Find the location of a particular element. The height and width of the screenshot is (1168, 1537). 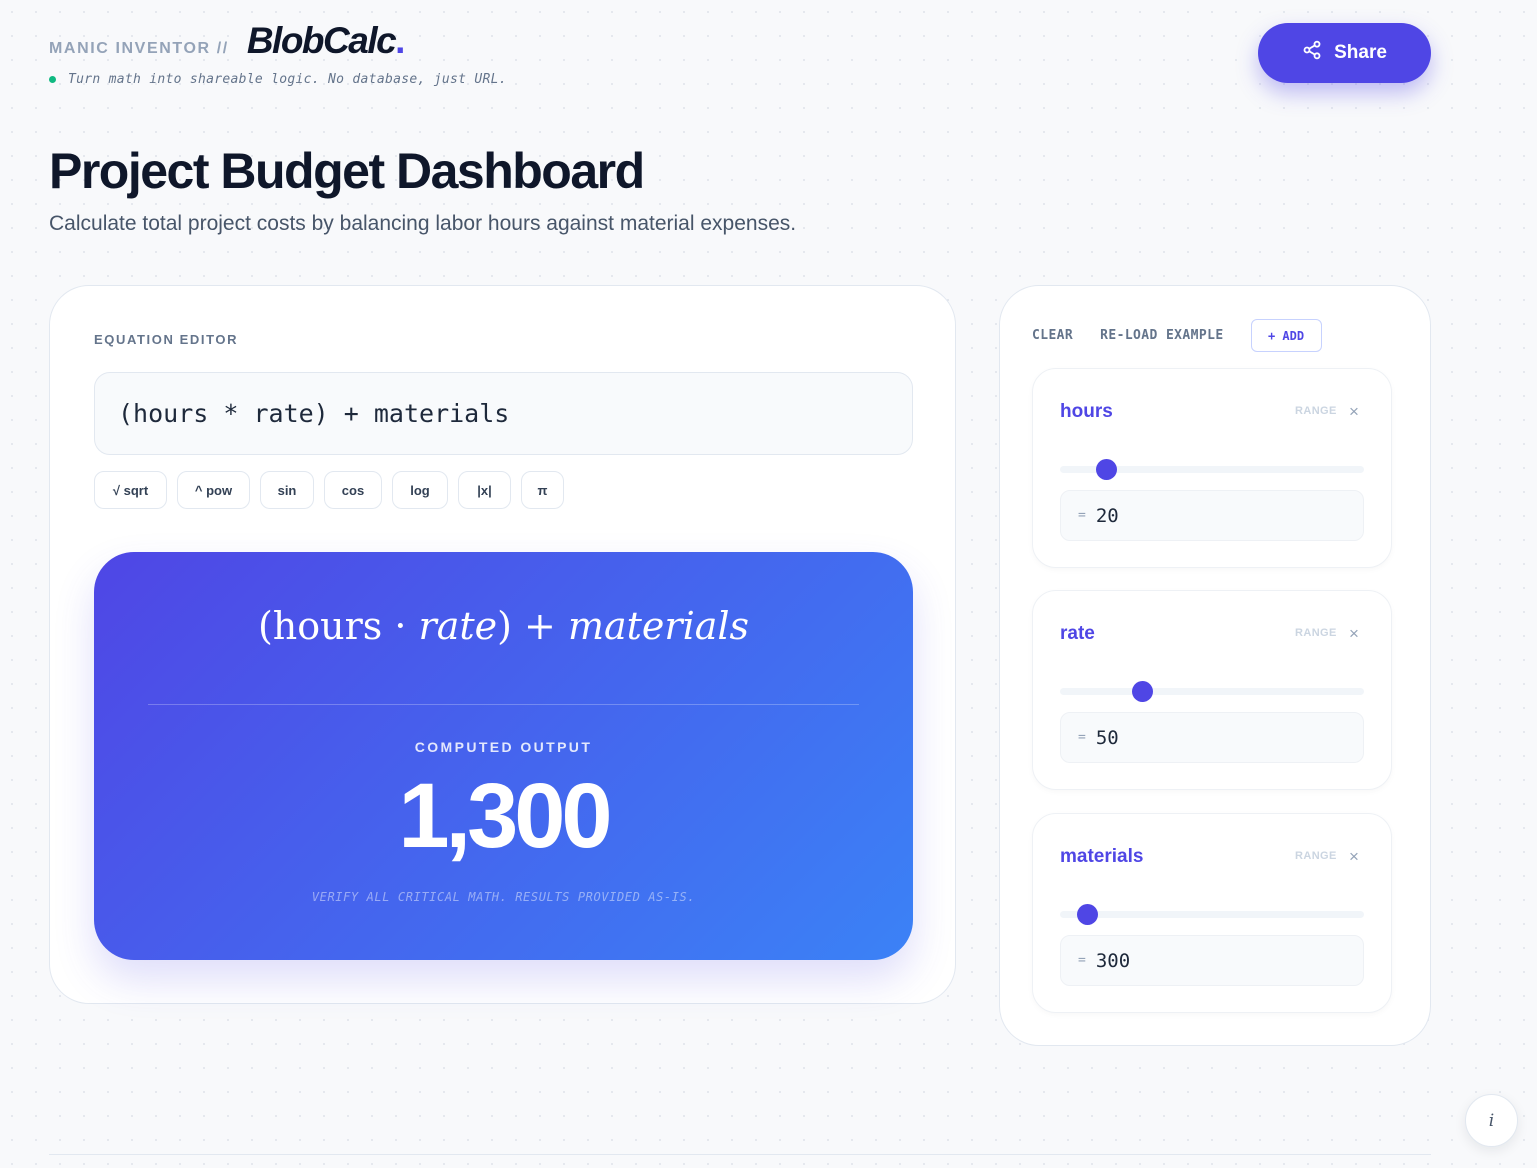

add-variable-button: + ADD is located at coordinates (1286, 335).